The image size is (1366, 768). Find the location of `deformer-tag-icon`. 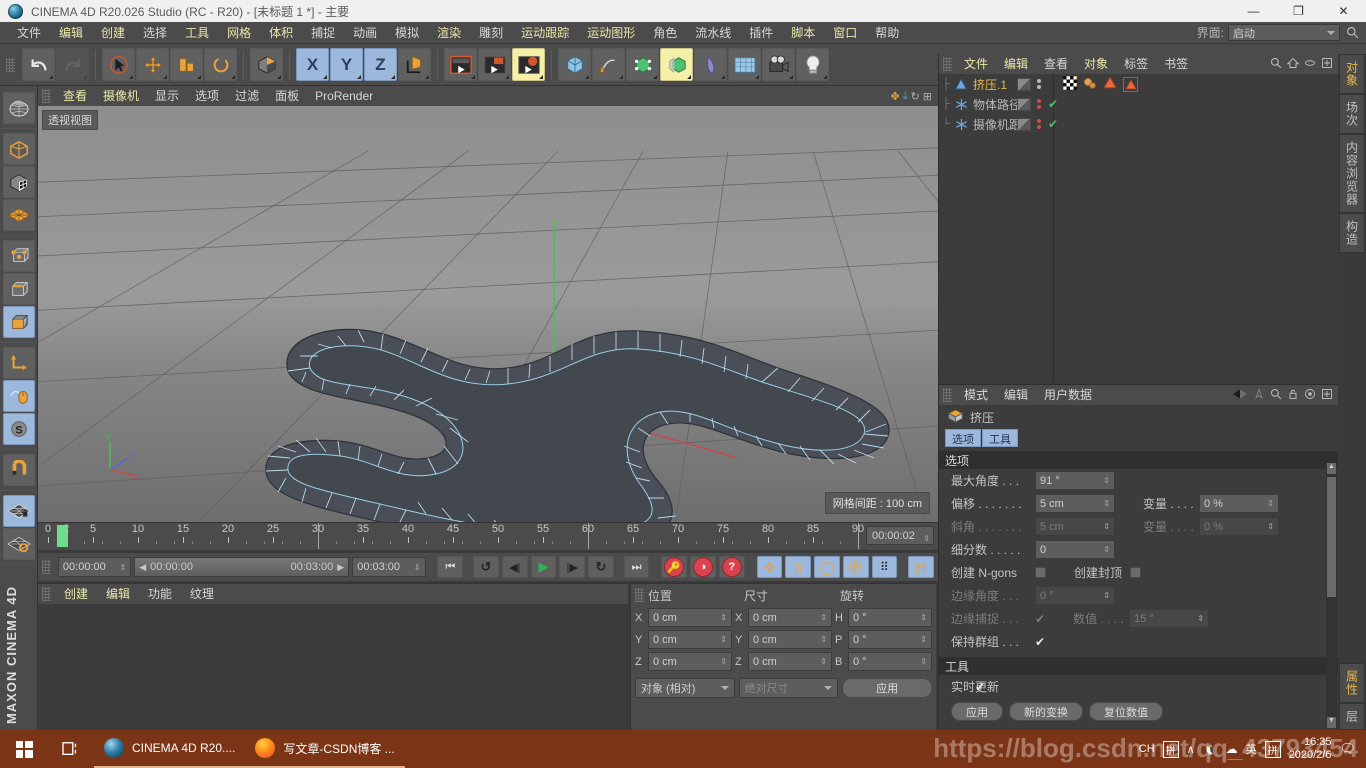

deformer-tag-icon is located at coordinates (1110, 84).